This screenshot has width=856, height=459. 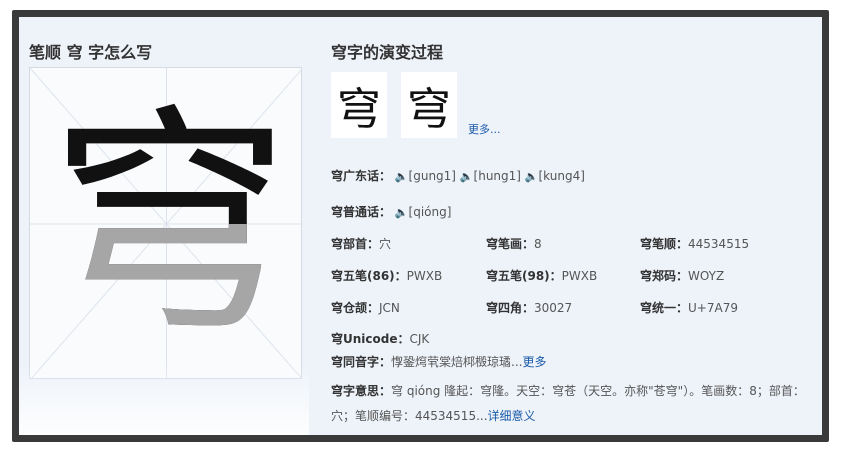 I want to click on cantonese-label: 穹广东话：, so click(x=361, y=176).